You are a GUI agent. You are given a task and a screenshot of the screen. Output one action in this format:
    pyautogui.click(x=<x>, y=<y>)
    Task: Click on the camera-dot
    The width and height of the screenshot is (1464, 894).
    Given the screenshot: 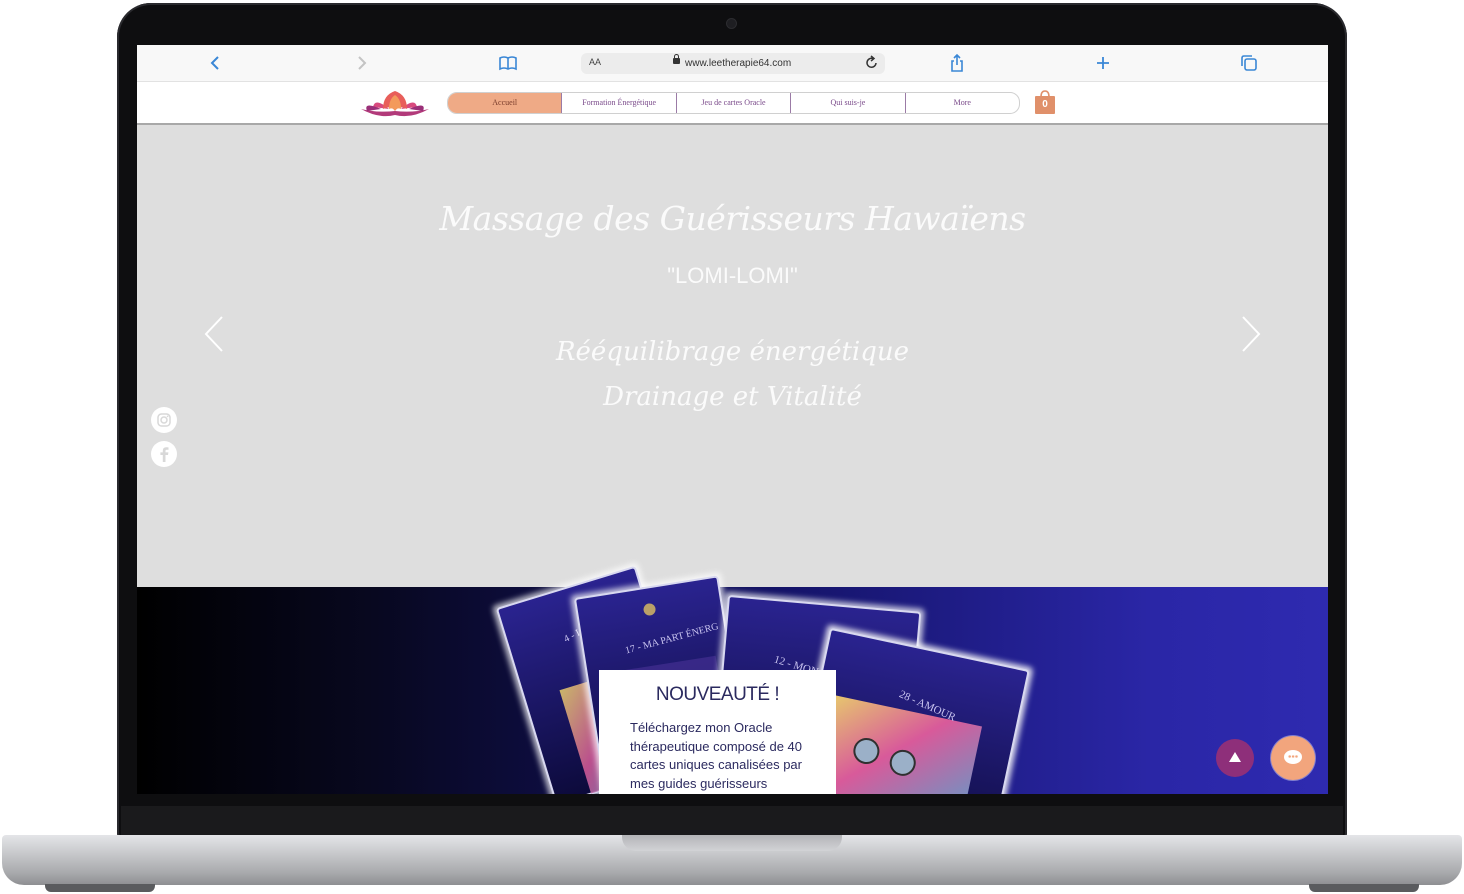 What is the action you would take?
    pyautogui.click(x=731, y=23)
    